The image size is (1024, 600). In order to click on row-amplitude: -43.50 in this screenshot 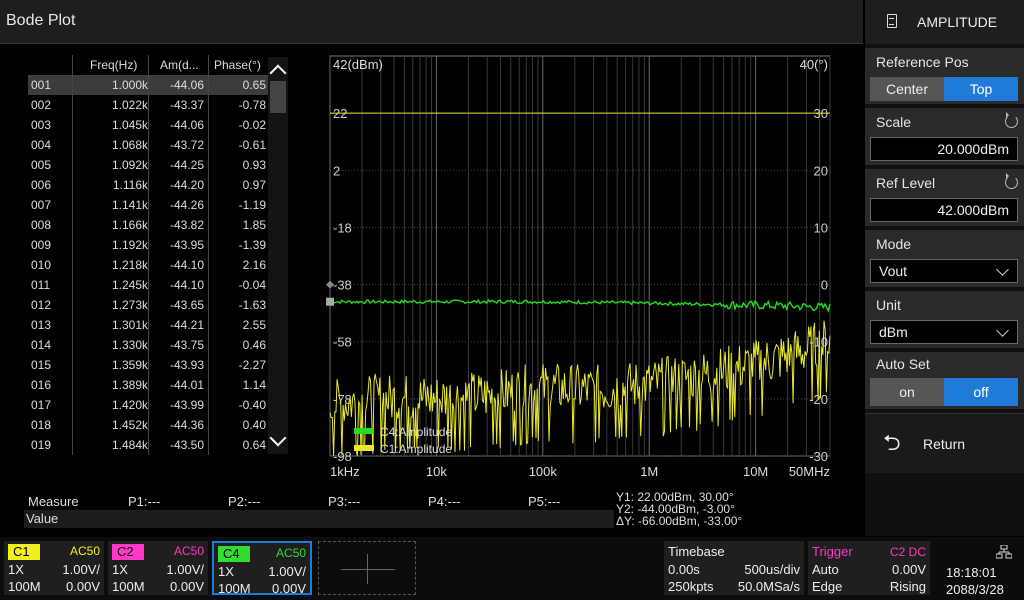, I will do `click(186, 445)`.